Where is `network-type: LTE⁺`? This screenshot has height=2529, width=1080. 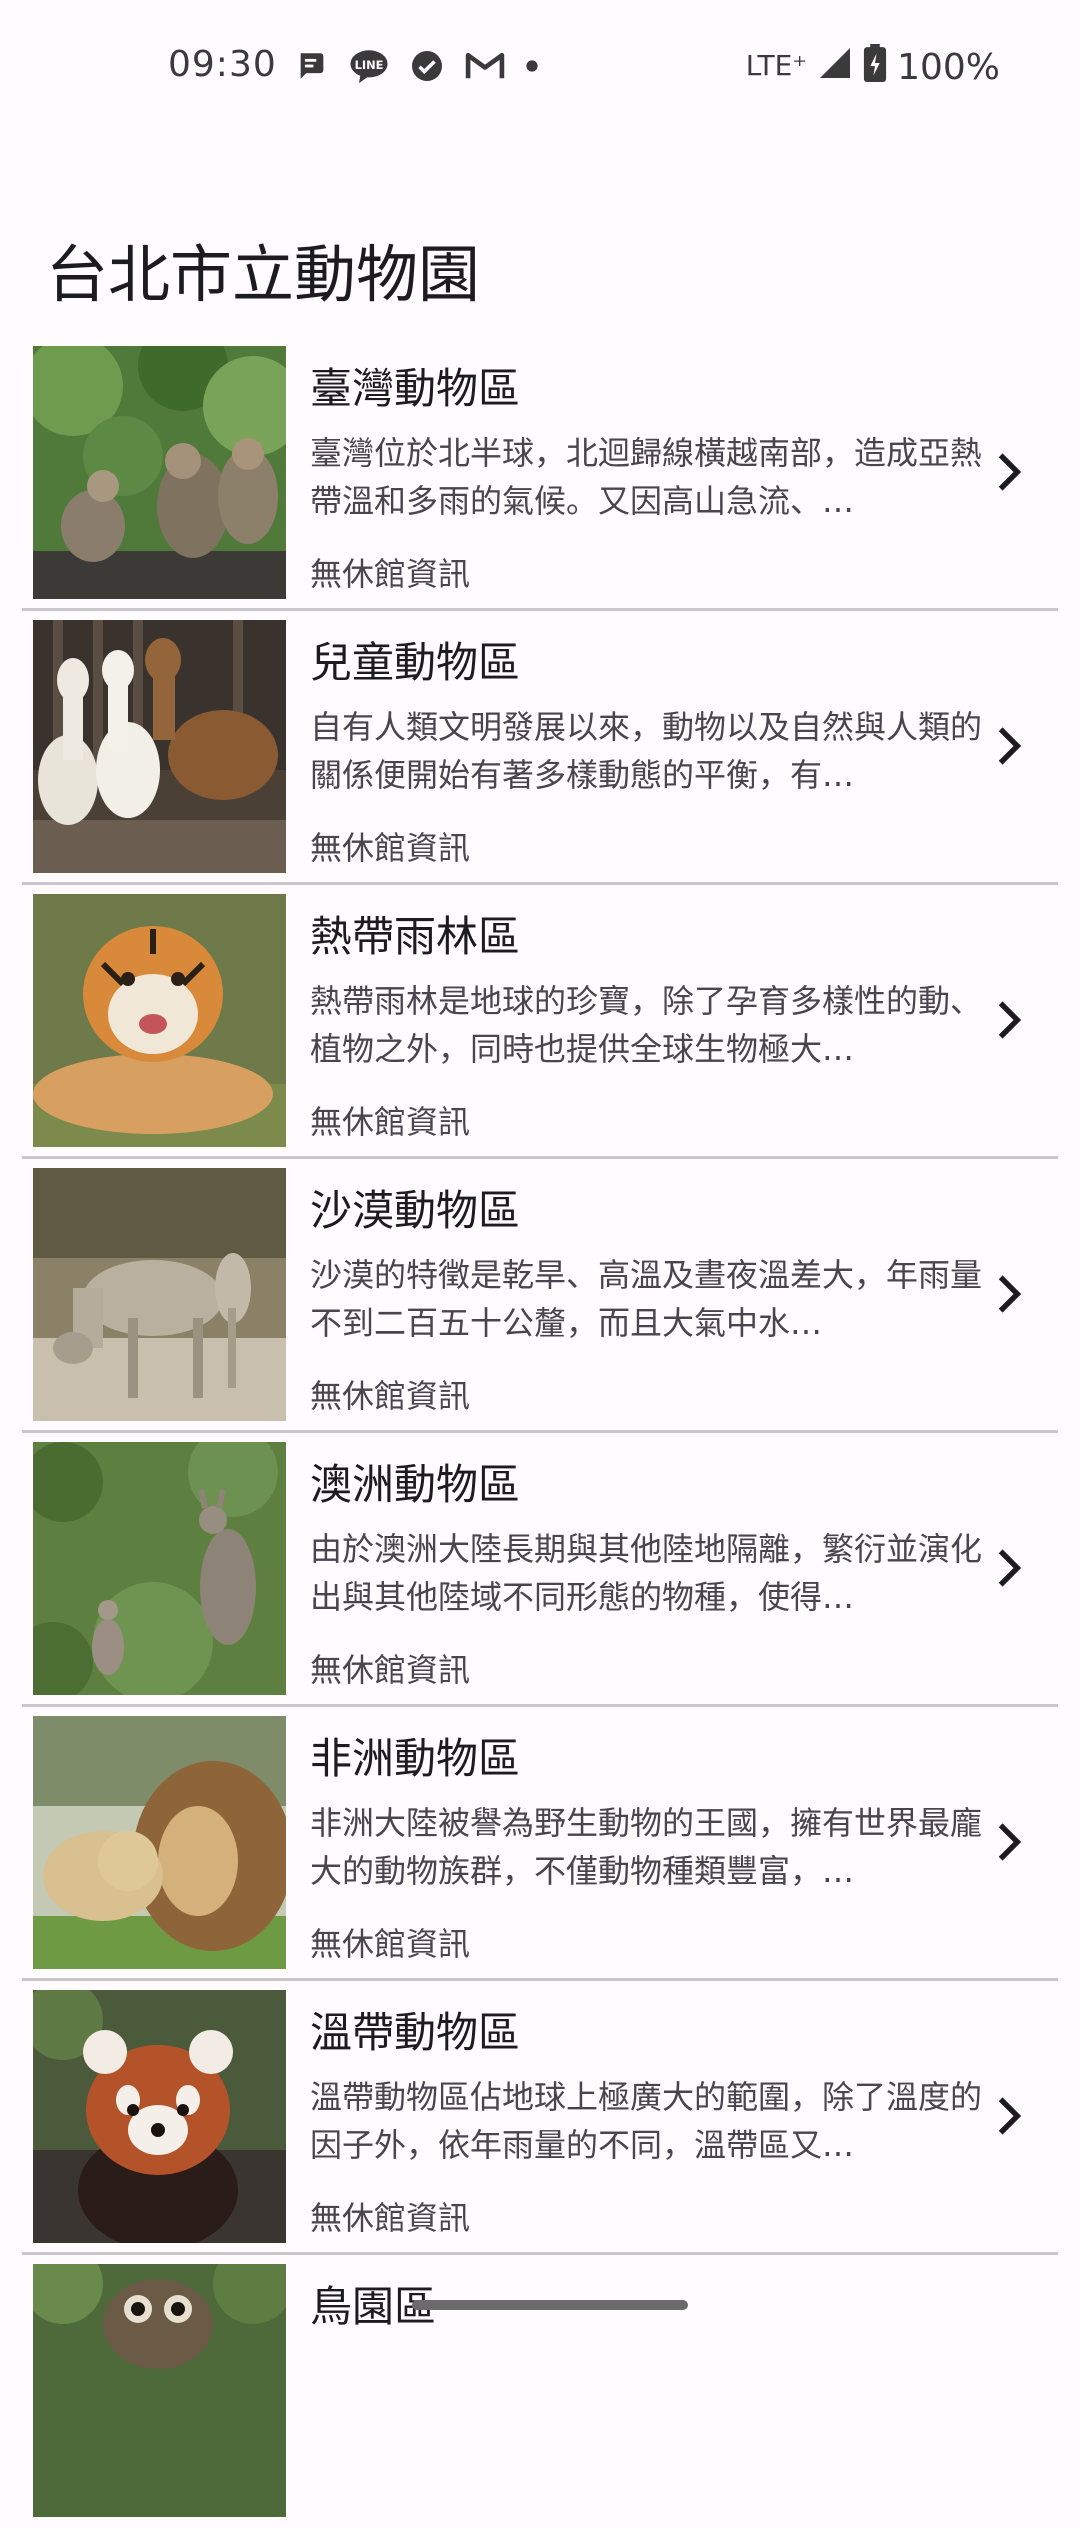 network-type: LTE⁺ is located at coordinates (776, 65).